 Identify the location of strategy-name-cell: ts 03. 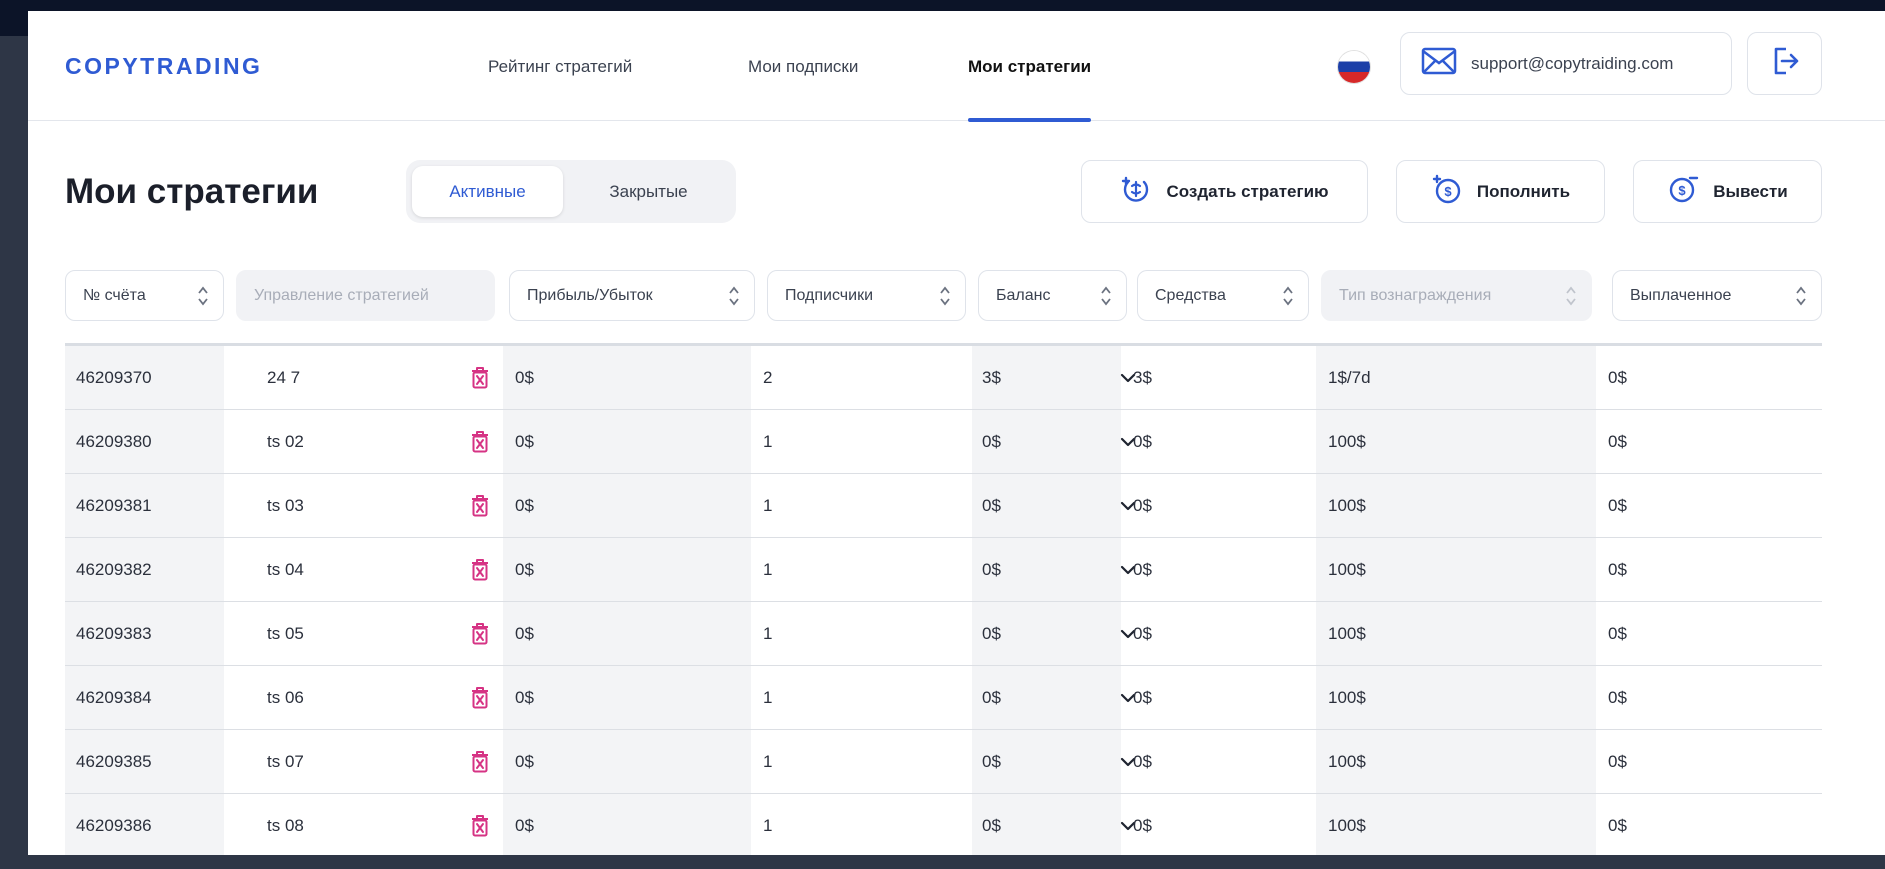
(285, 505).